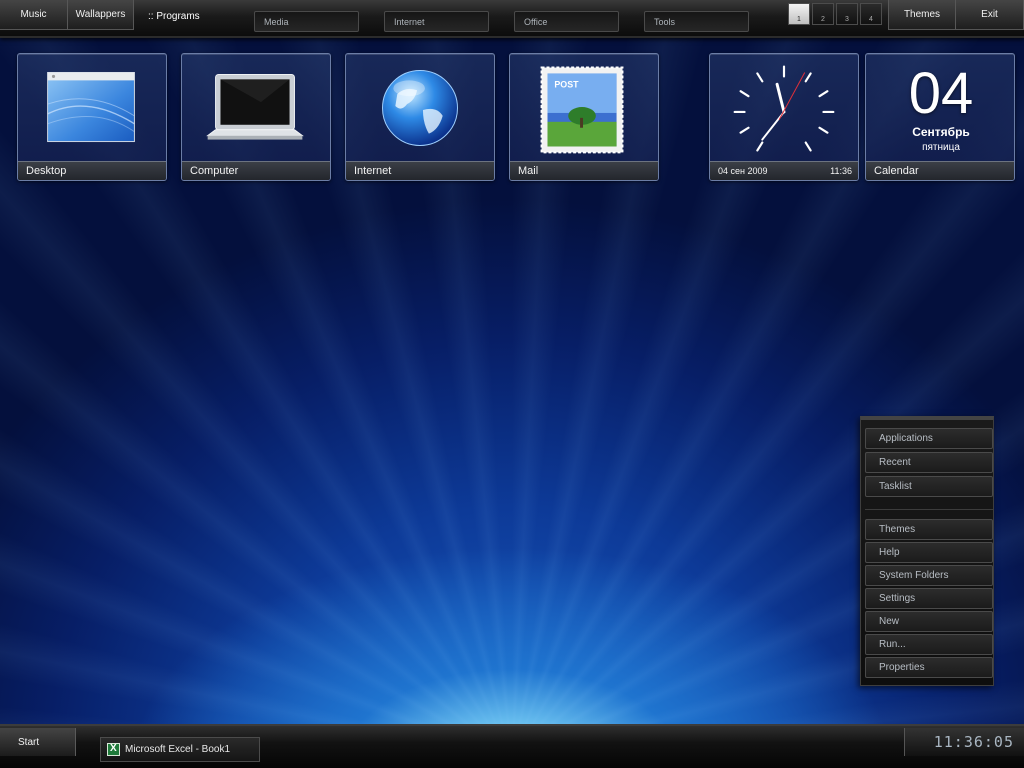 This screenshot has width=1024, height=768. Describe the element at coordinates (784, 108) in the screenshot. I see `analog-clock-icon` at that location.